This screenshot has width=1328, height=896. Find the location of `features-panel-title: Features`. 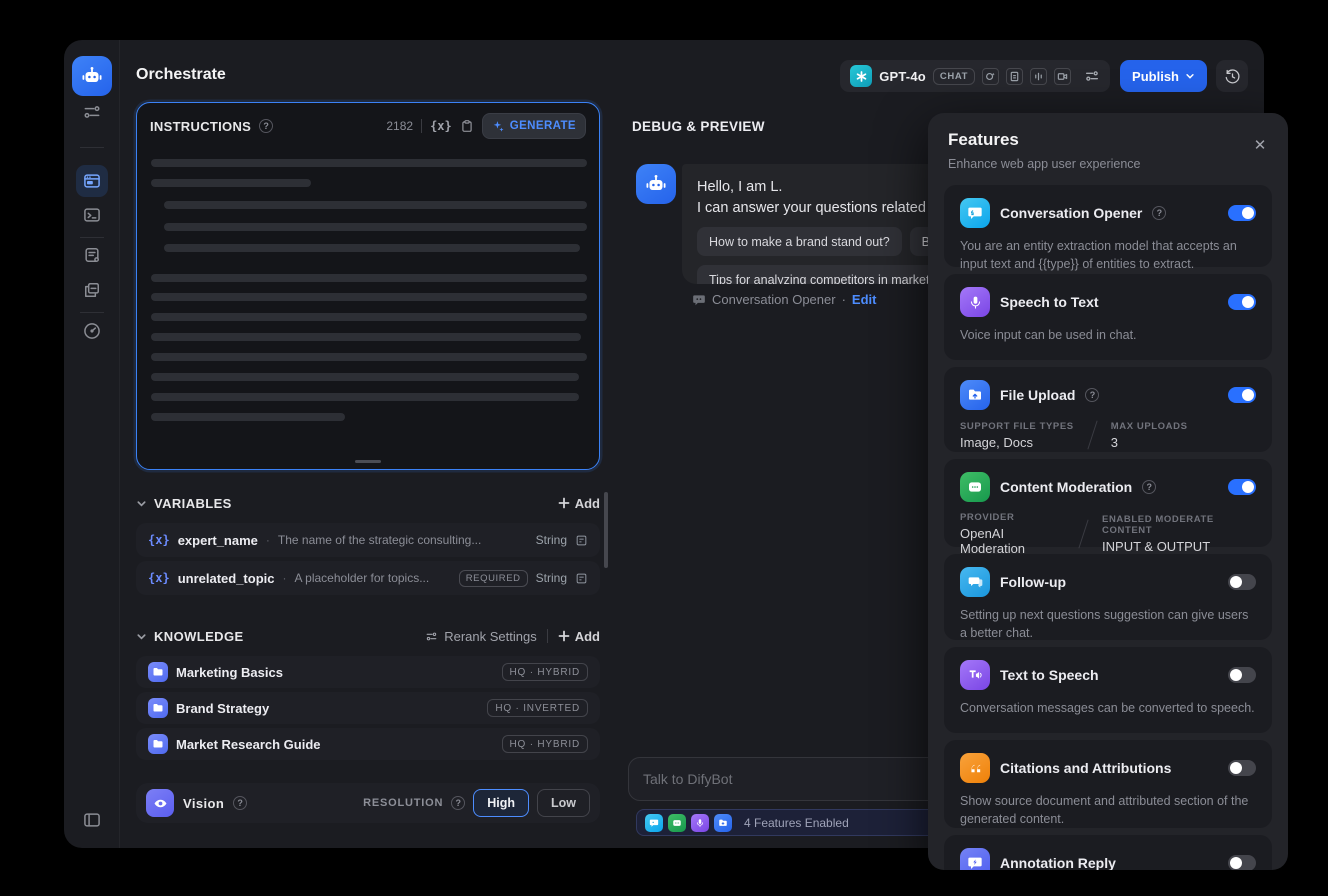

features-panel-title: Features is located at coordinates (983, 139).